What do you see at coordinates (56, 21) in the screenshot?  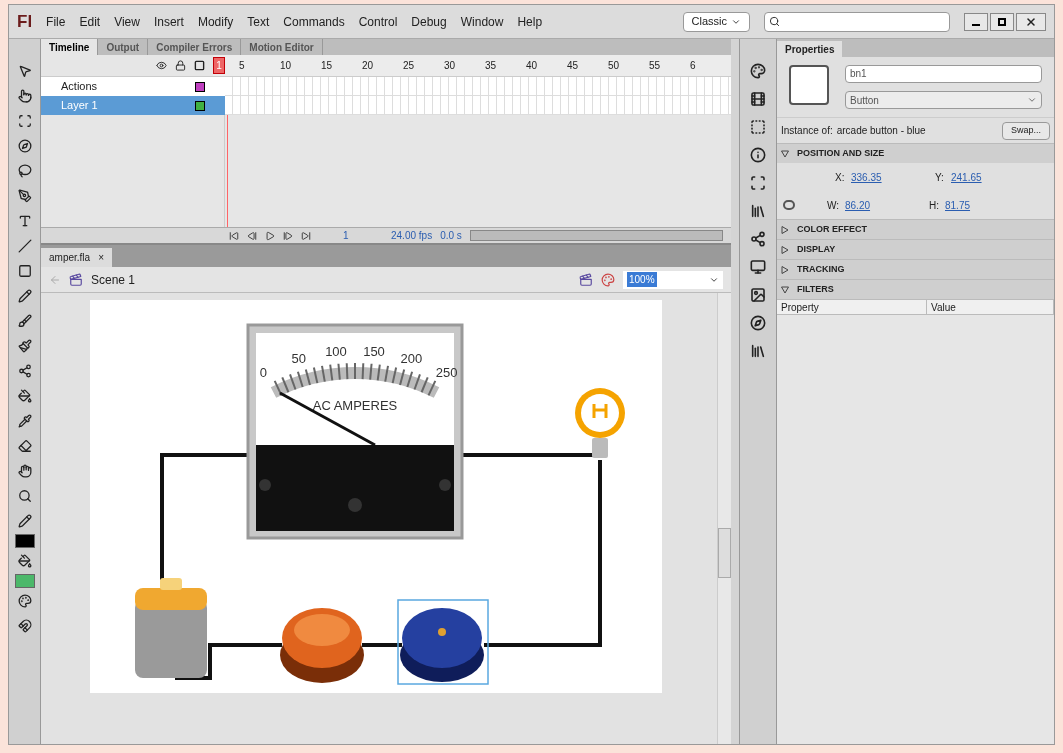 I see `menu-item: File` at bounding box center [56, 21].